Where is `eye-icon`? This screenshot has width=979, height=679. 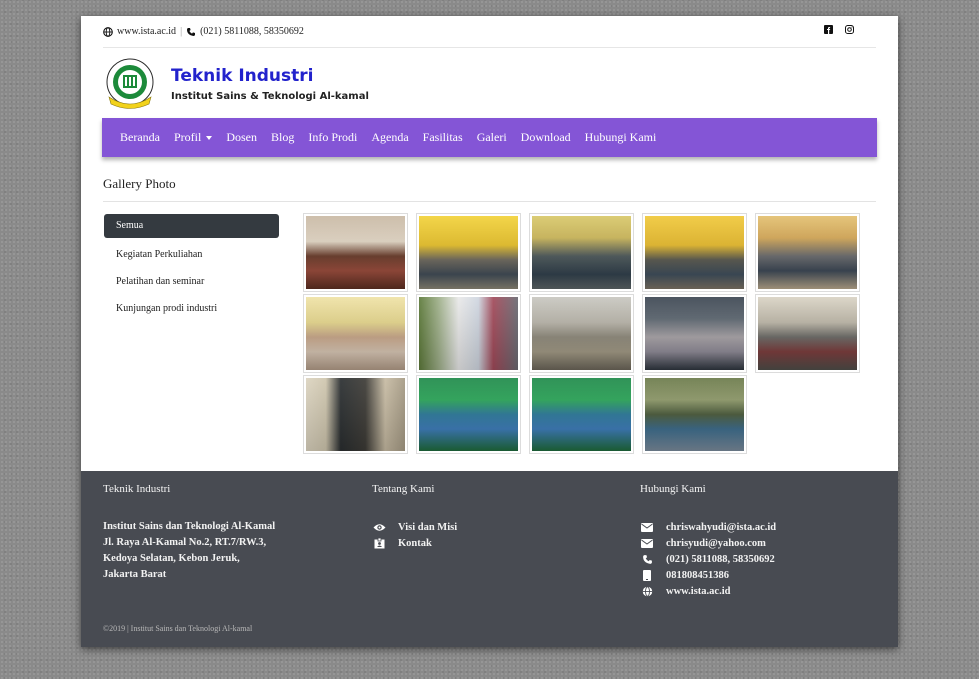
eye-icon is located at coordinates (379, 527).